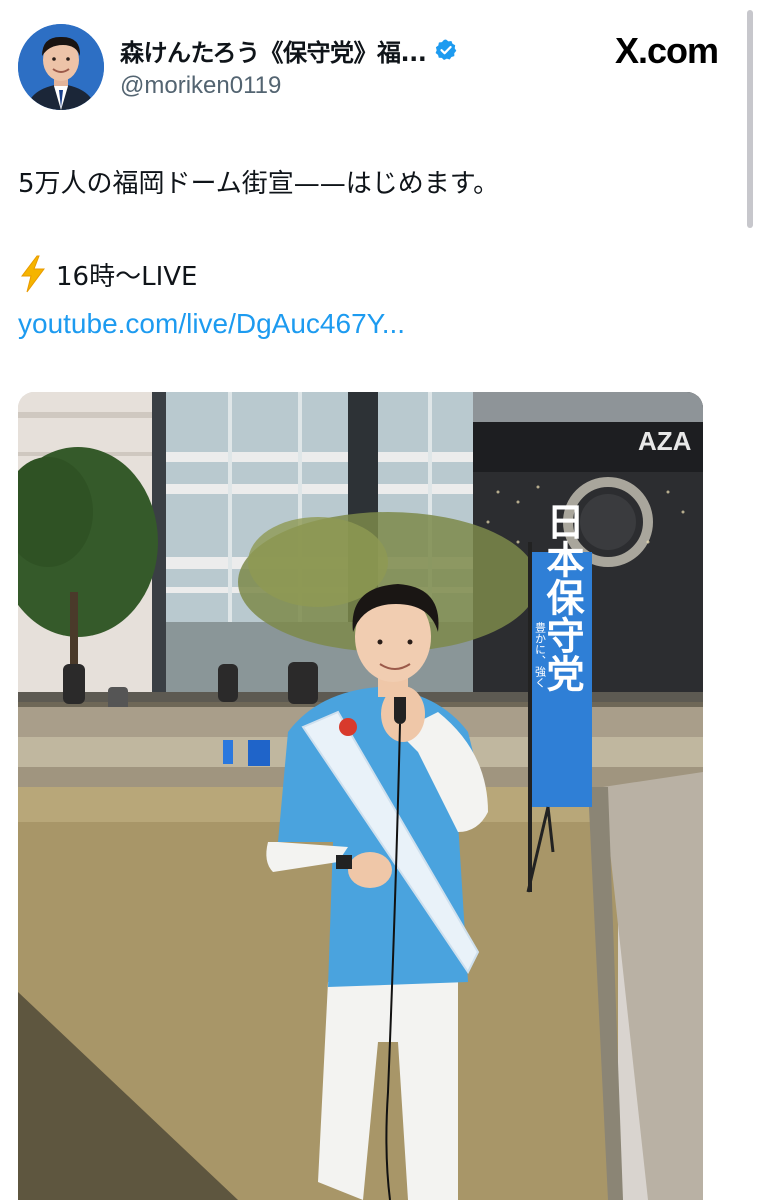 The height and width of the screenshot is (1200, 759). What do you see at coordinates (33, 274) in the screenshot?
I see `lightning-icon` at bounding box center [33, 274].